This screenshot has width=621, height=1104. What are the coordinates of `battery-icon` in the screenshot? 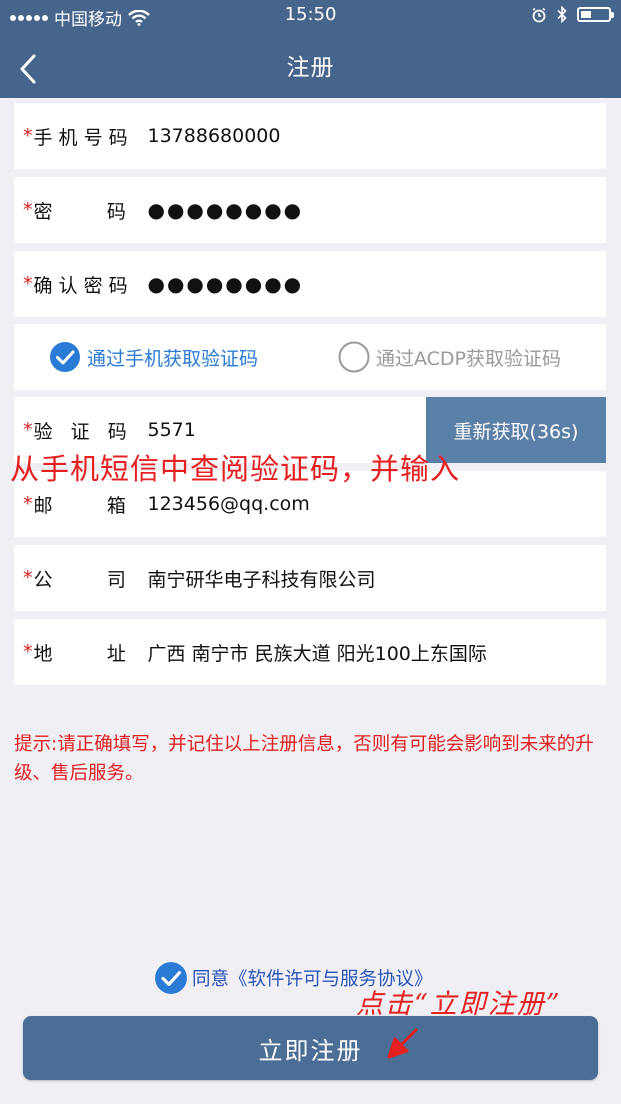 It's located at (595, 14).